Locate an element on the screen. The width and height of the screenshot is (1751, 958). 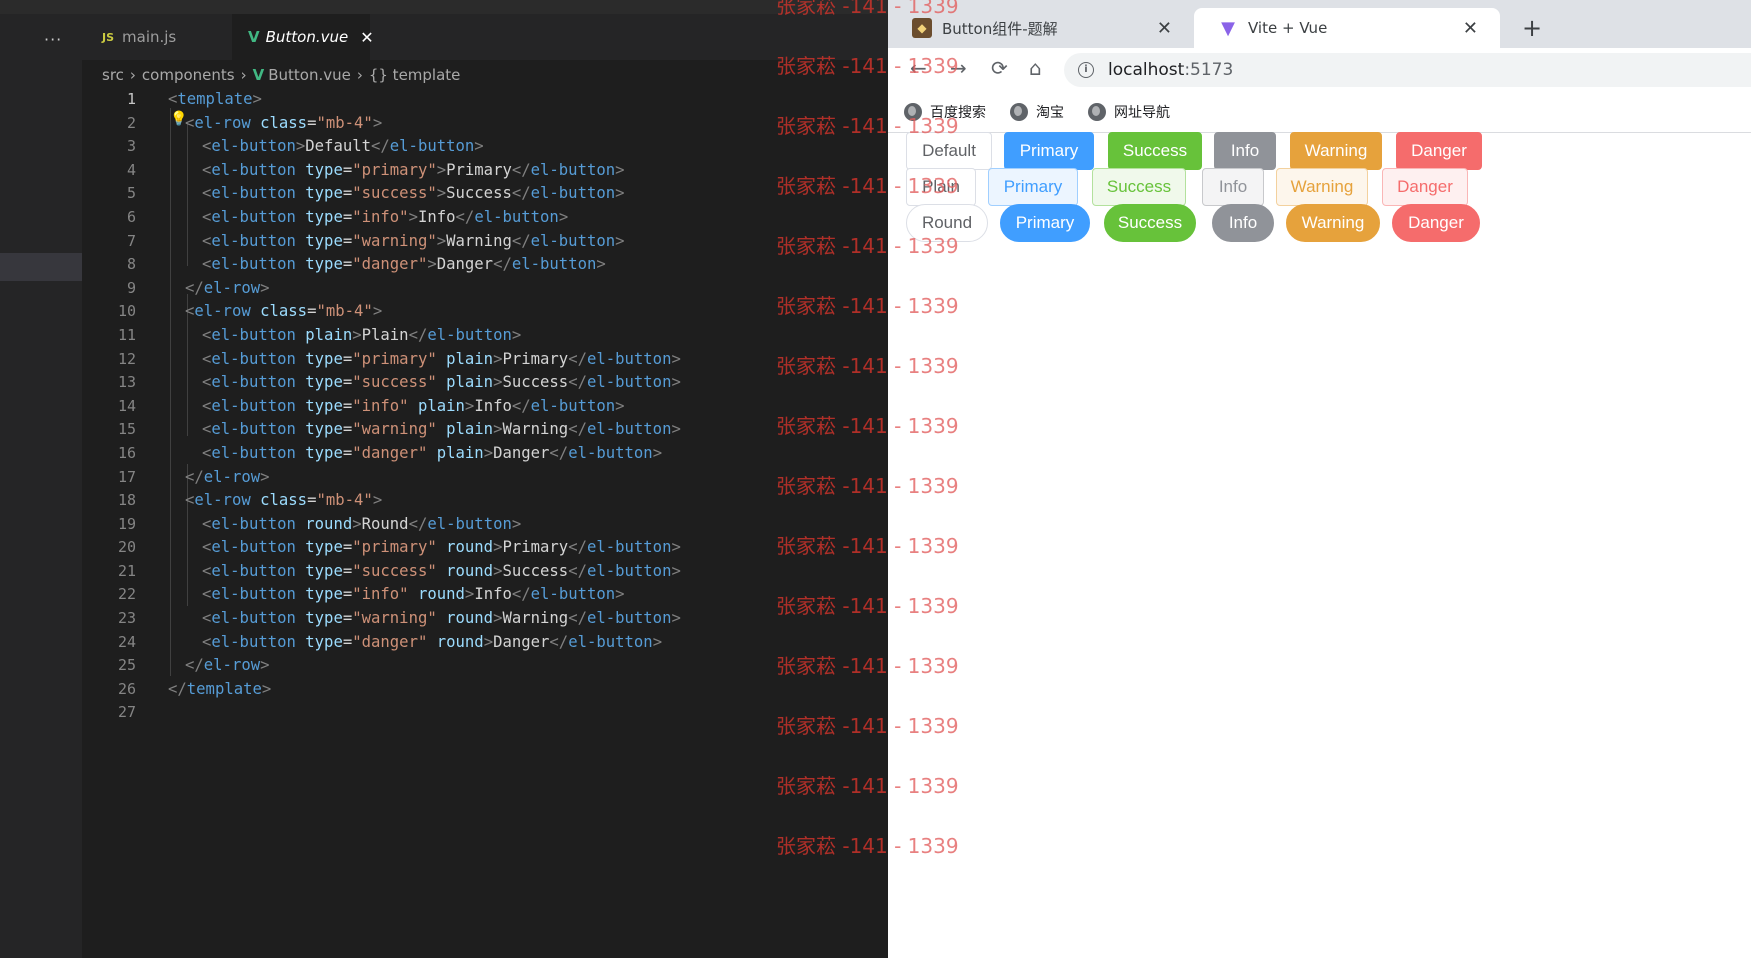
more-actions-icon: ··· is located at coordinates (53, 39).